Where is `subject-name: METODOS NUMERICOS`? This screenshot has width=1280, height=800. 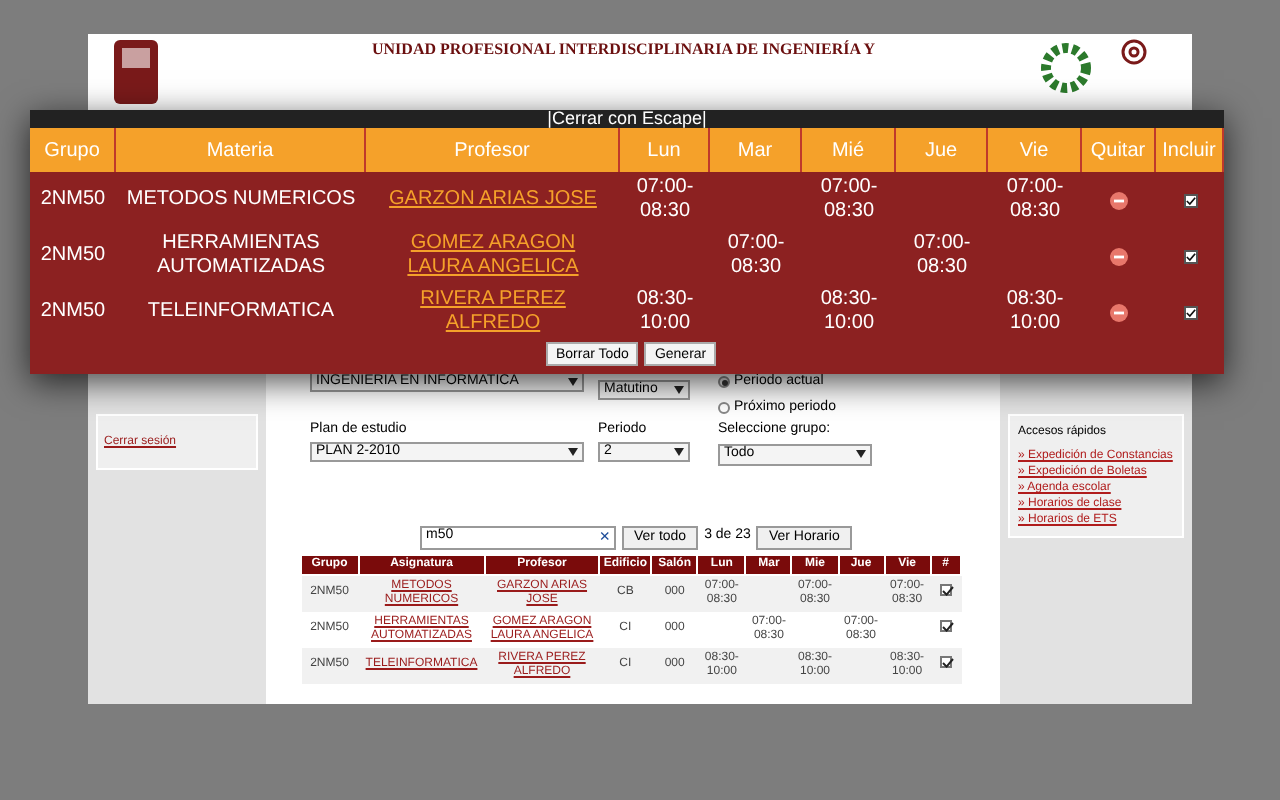
subject-name: METODOS NUMERICOS is located at coordinates (241, 200).